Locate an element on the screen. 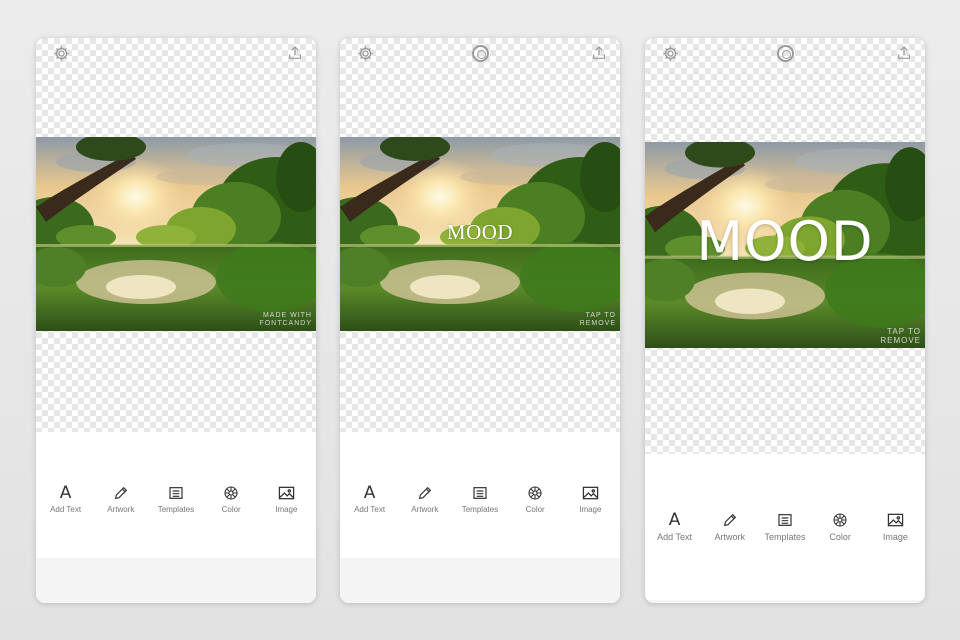  watermark: MADE WITH FONTCANDY is located at coordinates (285, 320).